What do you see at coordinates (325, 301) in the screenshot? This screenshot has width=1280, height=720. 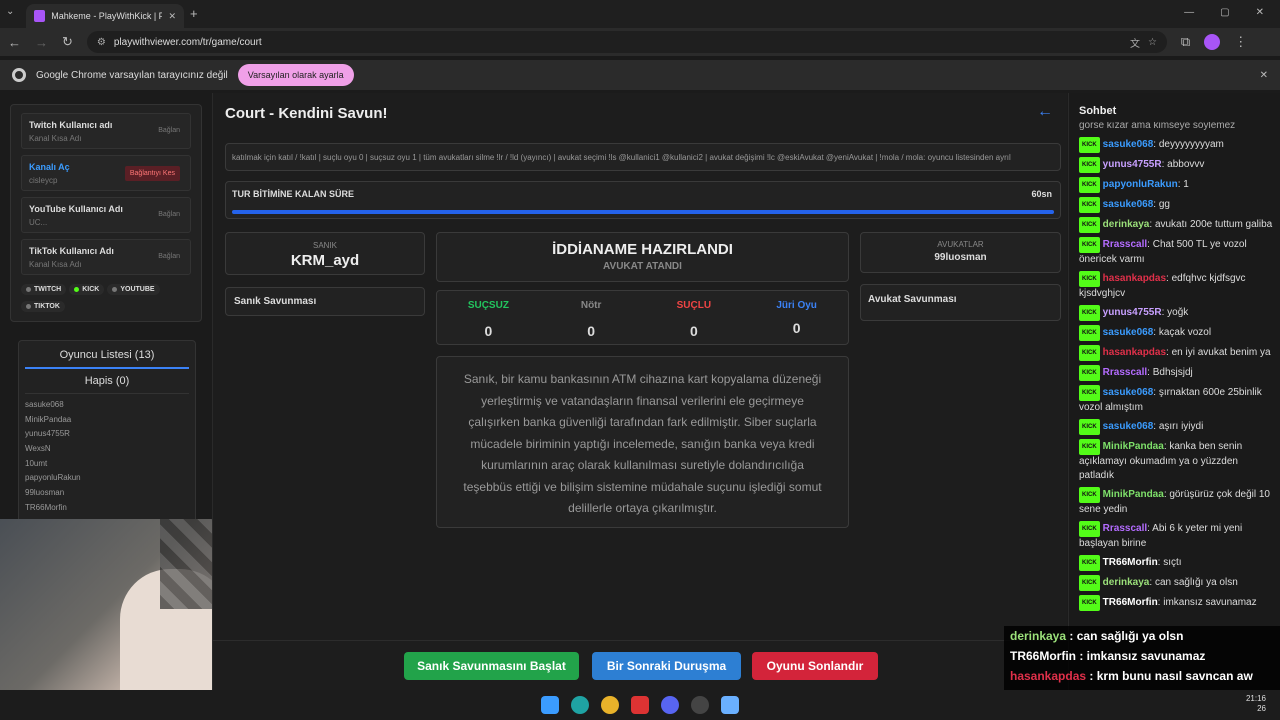 I see `defendant-defense-card: Sanık Savunması` at bounding box center [325, 301].